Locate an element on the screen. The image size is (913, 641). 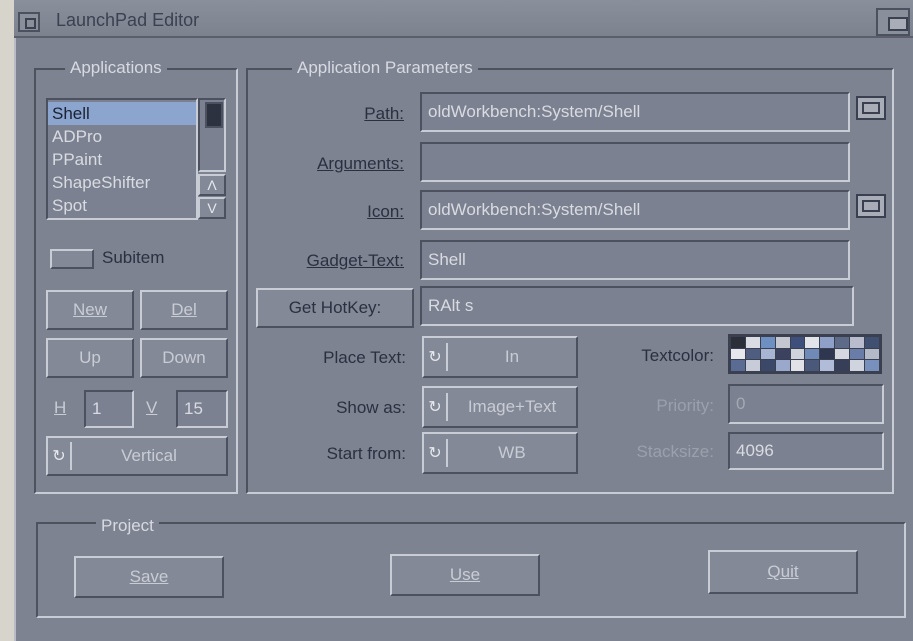
application-list: Shell ADPro PPaint ShapeShifter Spot is located at coordinates (122, 159).